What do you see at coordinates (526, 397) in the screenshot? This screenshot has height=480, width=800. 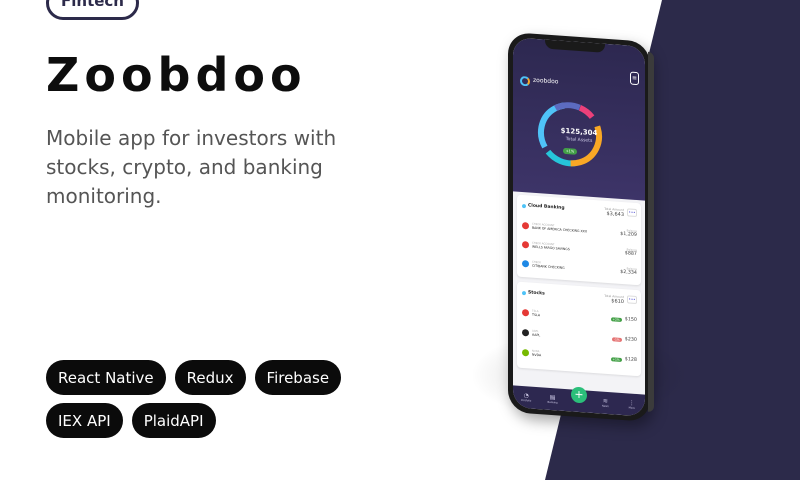 I see `nav-portfolio: ◔ Portfolio` at bounding box center [526, 397].